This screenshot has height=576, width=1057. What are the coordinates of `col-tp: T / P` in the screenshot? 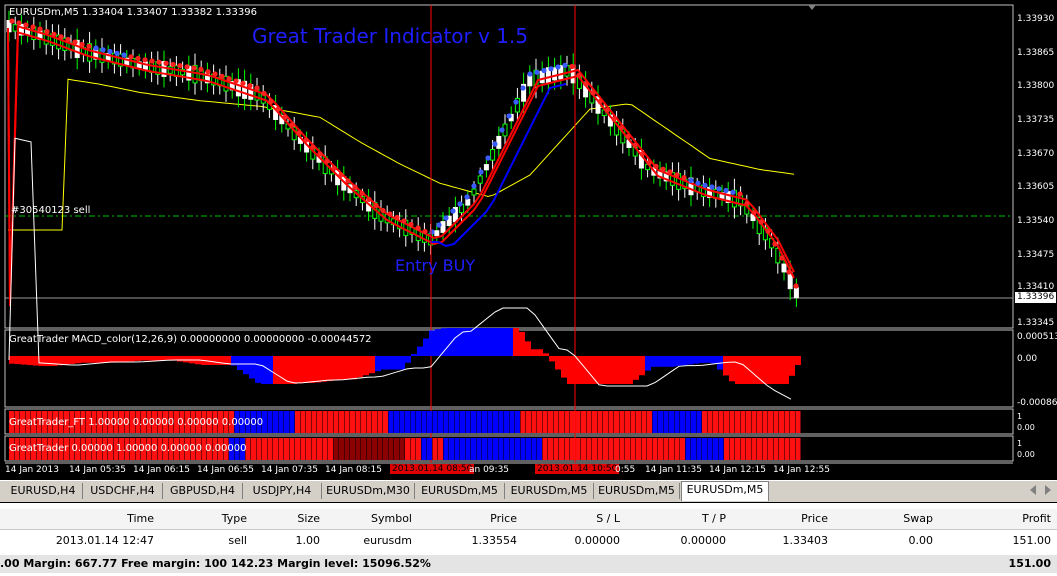 It's located at (714, 518).